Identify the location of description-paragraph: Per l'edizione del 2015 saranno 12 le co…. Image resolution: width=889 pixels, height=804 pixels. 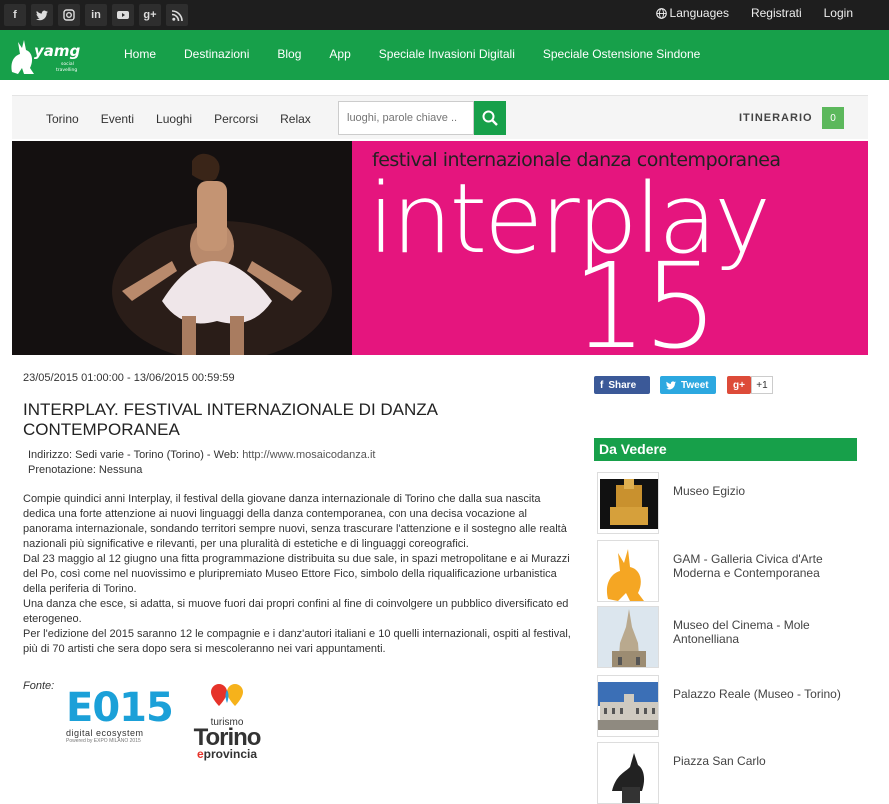
(297, 641).